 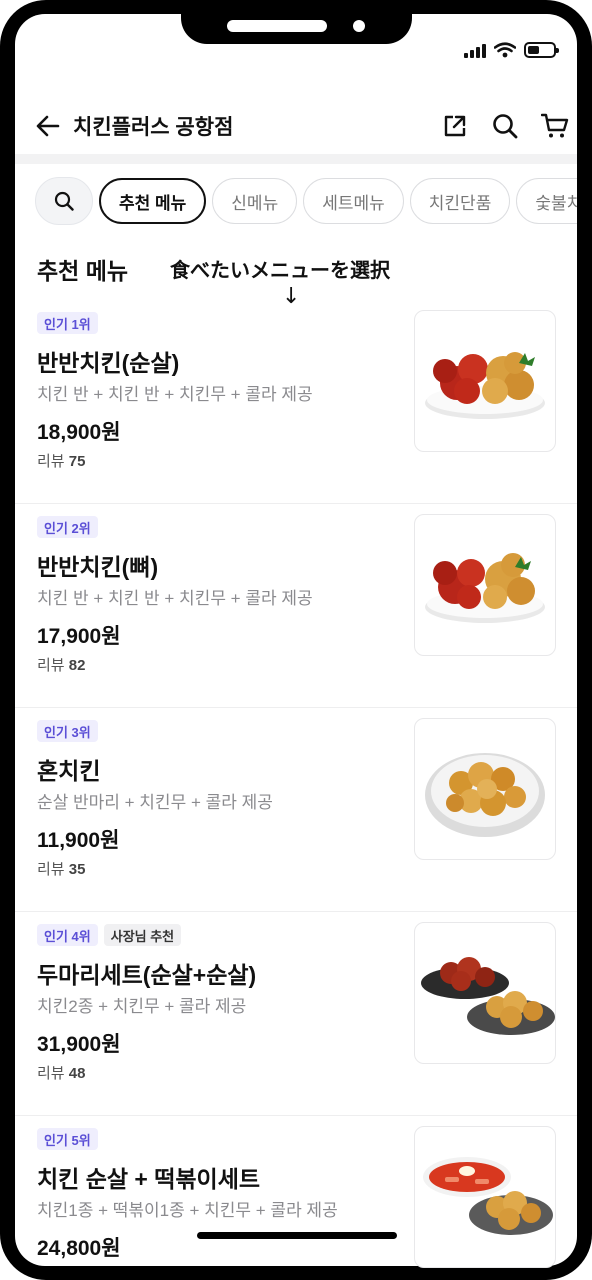 I want to click on rank-badge: 인기 5위, so click(x=67, y=1139).